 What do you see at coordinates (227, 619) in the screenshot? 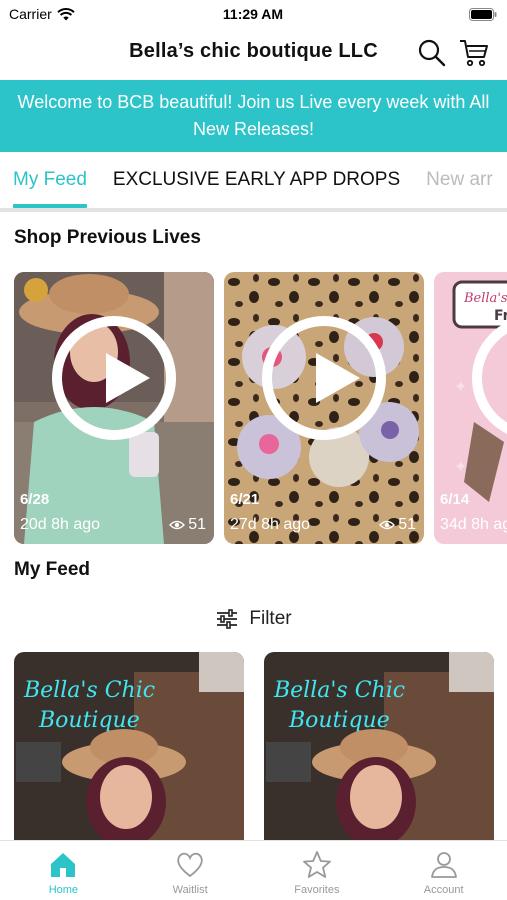
I see `filter-icon` at bounding box center [227, 619].